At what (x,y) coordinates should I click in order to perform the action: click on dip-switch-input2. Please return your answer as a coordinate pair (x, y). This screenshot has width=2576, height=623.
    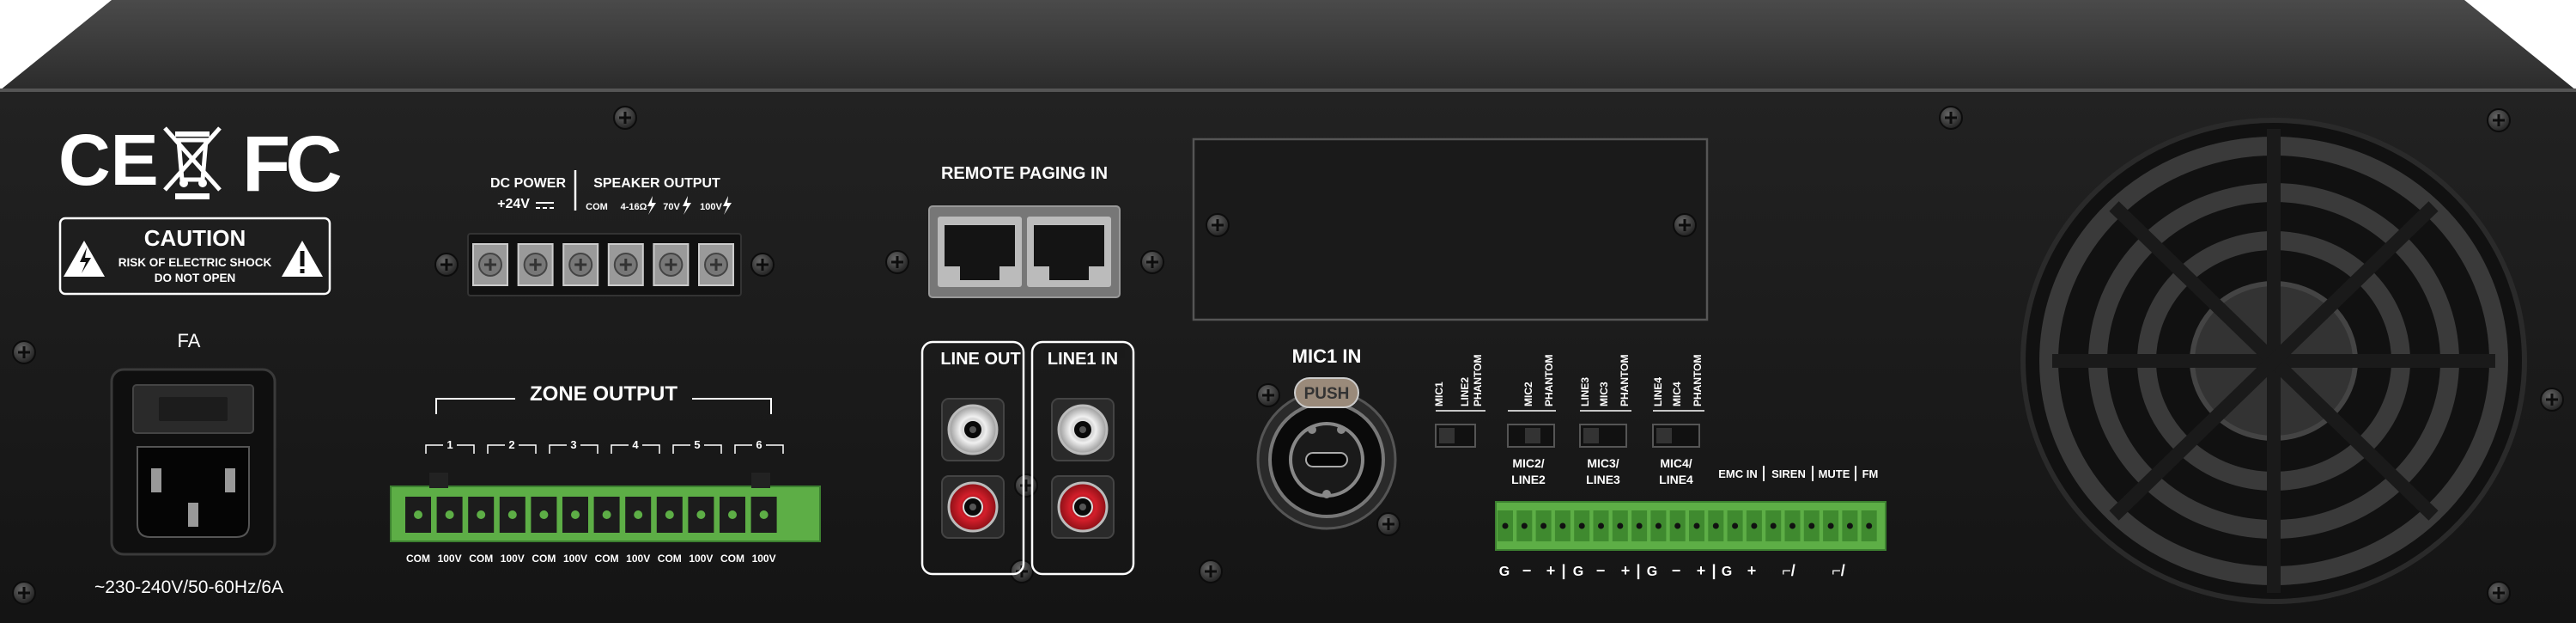
    Looking at the image, I should click on (1531, 436).